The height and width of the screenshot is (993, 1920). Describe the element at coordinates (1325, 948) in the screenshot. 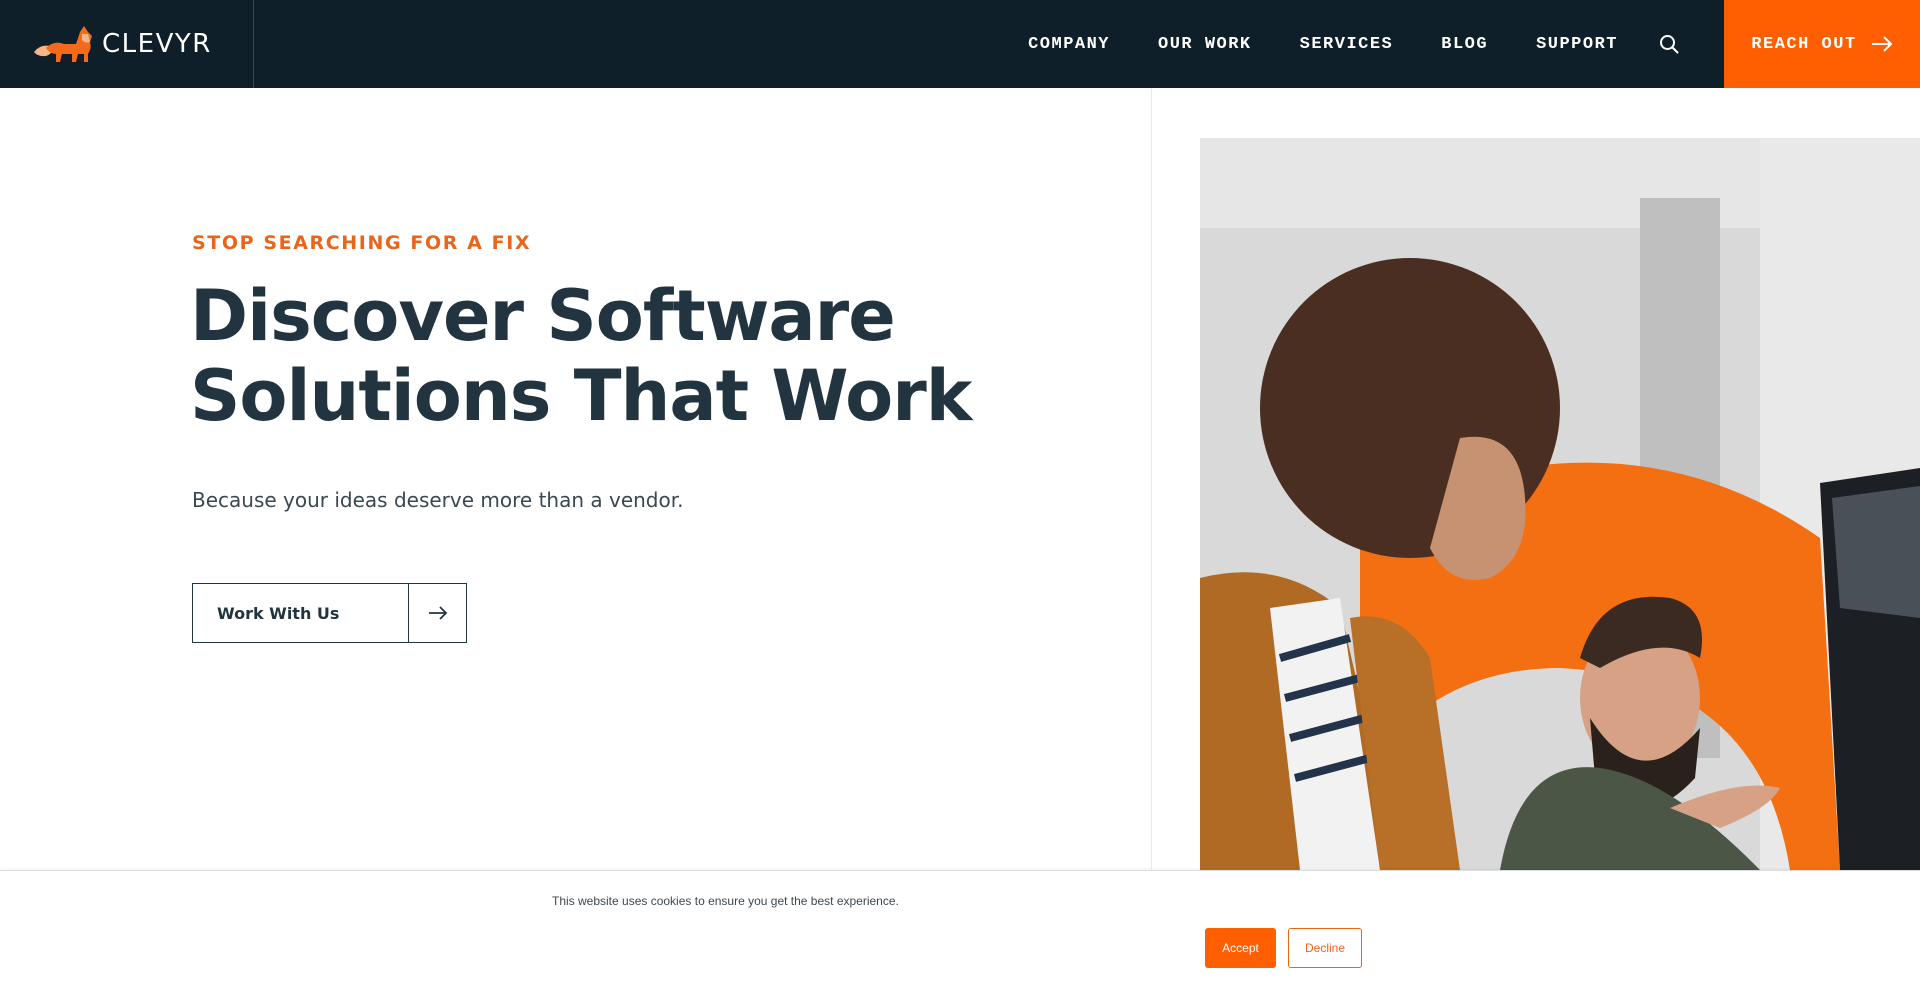

I see `decline-cookies-button: Decline` at that location.